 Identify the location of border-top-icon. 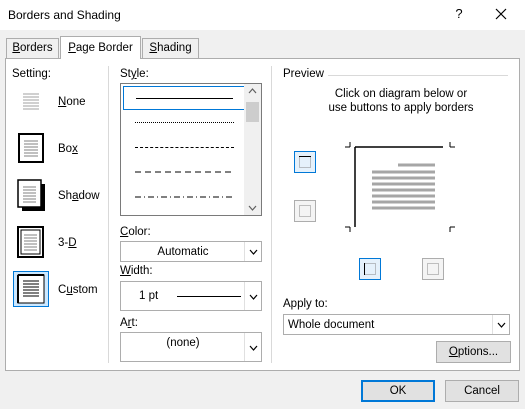
(305, 162).